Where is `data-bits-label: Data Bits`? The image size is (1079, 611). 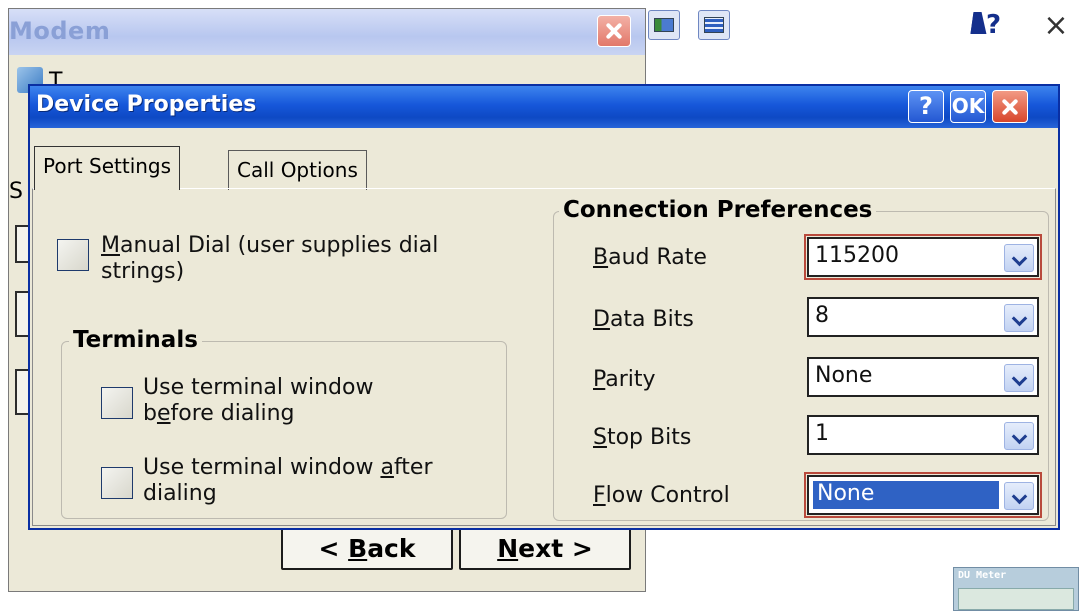
data-bits-label: Data Bits is located at coordinates (643, 319).